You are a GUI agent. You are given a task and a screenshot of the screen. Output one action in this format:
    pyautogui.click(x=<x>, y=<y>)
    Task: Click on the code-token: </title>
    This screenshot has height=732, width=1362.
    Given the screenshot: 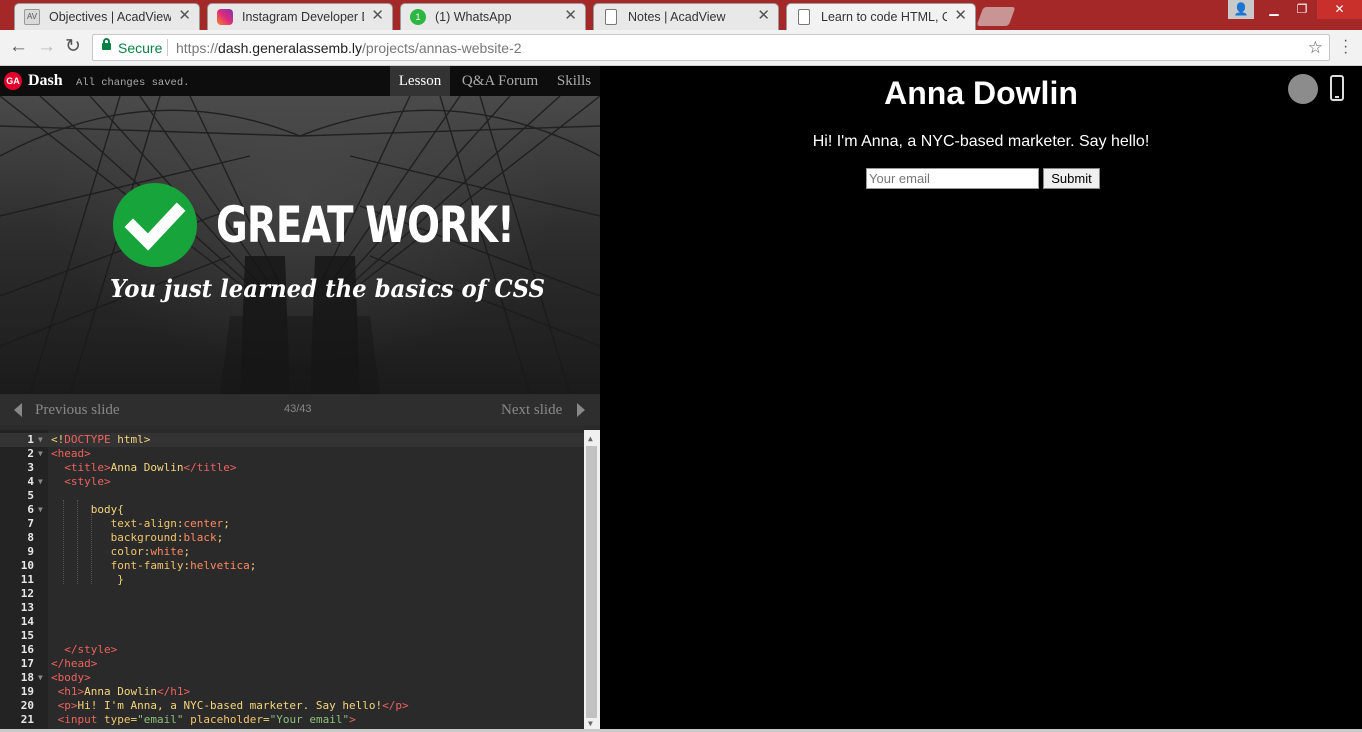 What is the action you would take?
    pyautogui.click(x=210, y=467)
    